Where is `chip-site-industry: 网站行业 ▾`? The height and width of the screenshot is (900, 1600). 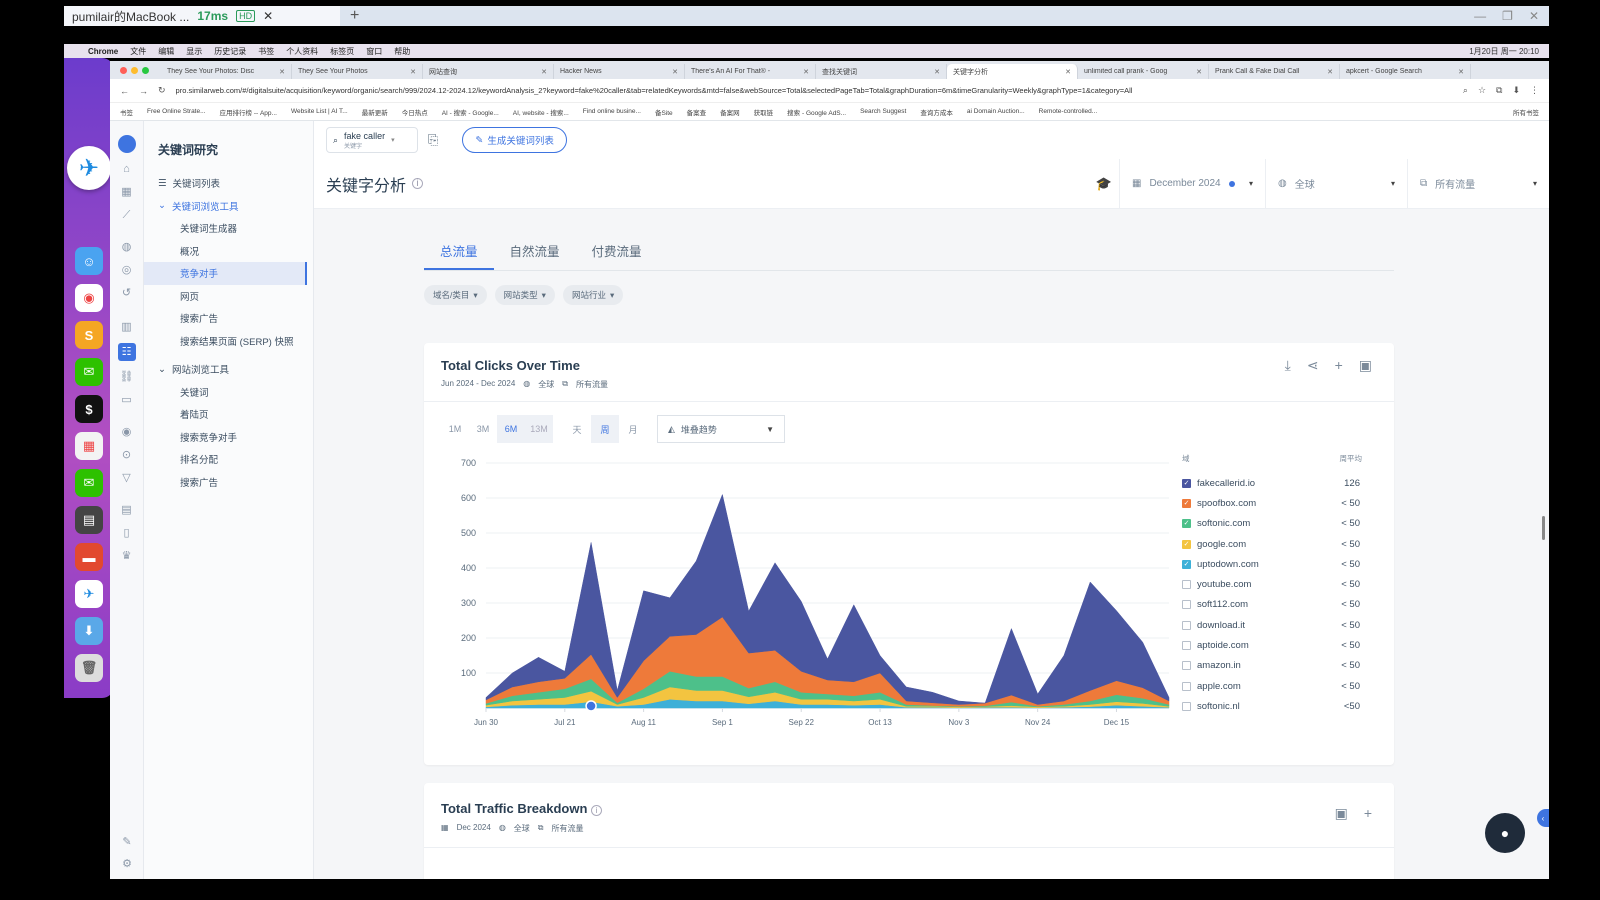
chip-site-industry: 网站行业 ▾ is located at coordinates (593, 295).